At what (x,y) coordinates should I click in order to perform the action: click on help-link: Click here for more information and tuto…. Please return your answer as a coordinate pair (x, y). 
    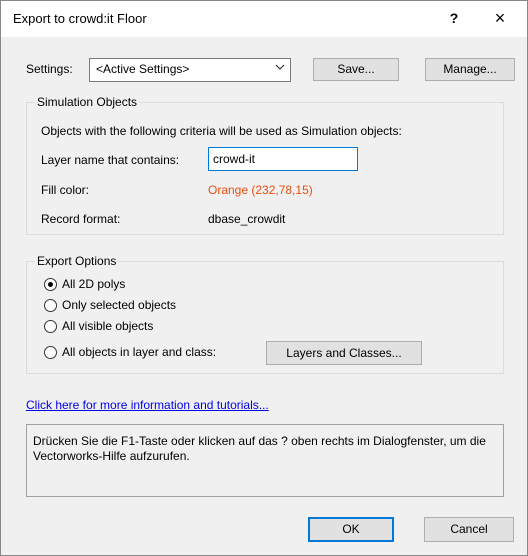
    Looking at the image, I should click on (147, 405).